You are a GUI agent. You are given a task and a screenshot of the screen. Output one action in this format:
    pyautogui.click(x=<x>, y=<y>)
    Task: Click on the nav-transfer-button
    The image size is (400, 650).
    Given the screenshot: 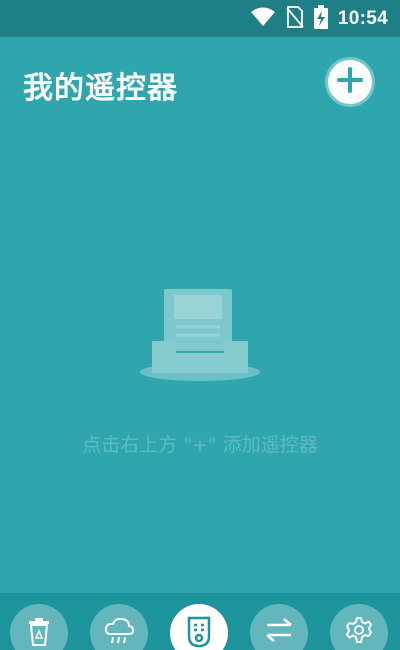 What is the action you would take?
    pyautogui.click(x=279, y=627)
    